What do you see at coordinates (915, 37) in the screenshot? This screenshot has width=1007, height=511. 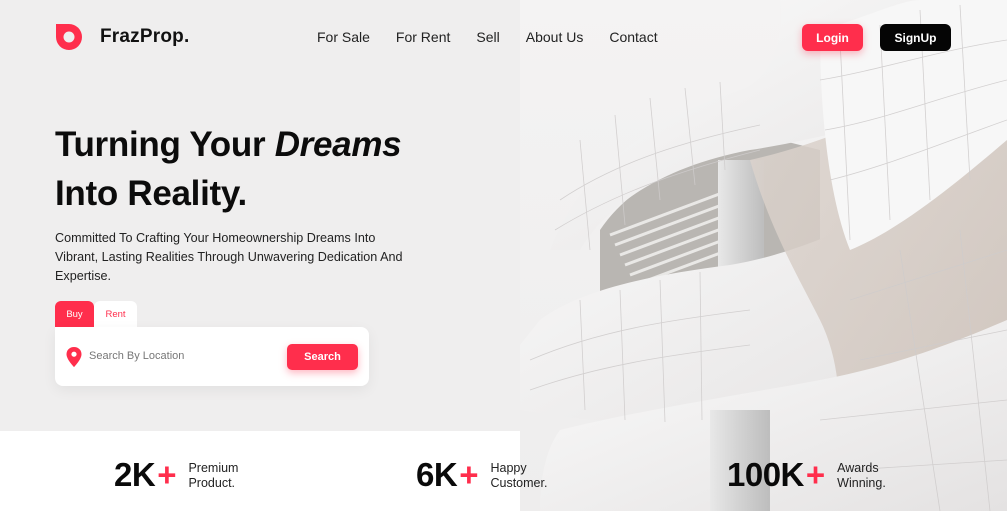 I see `signup-button: SignUp` at bounding box center [915, 37].